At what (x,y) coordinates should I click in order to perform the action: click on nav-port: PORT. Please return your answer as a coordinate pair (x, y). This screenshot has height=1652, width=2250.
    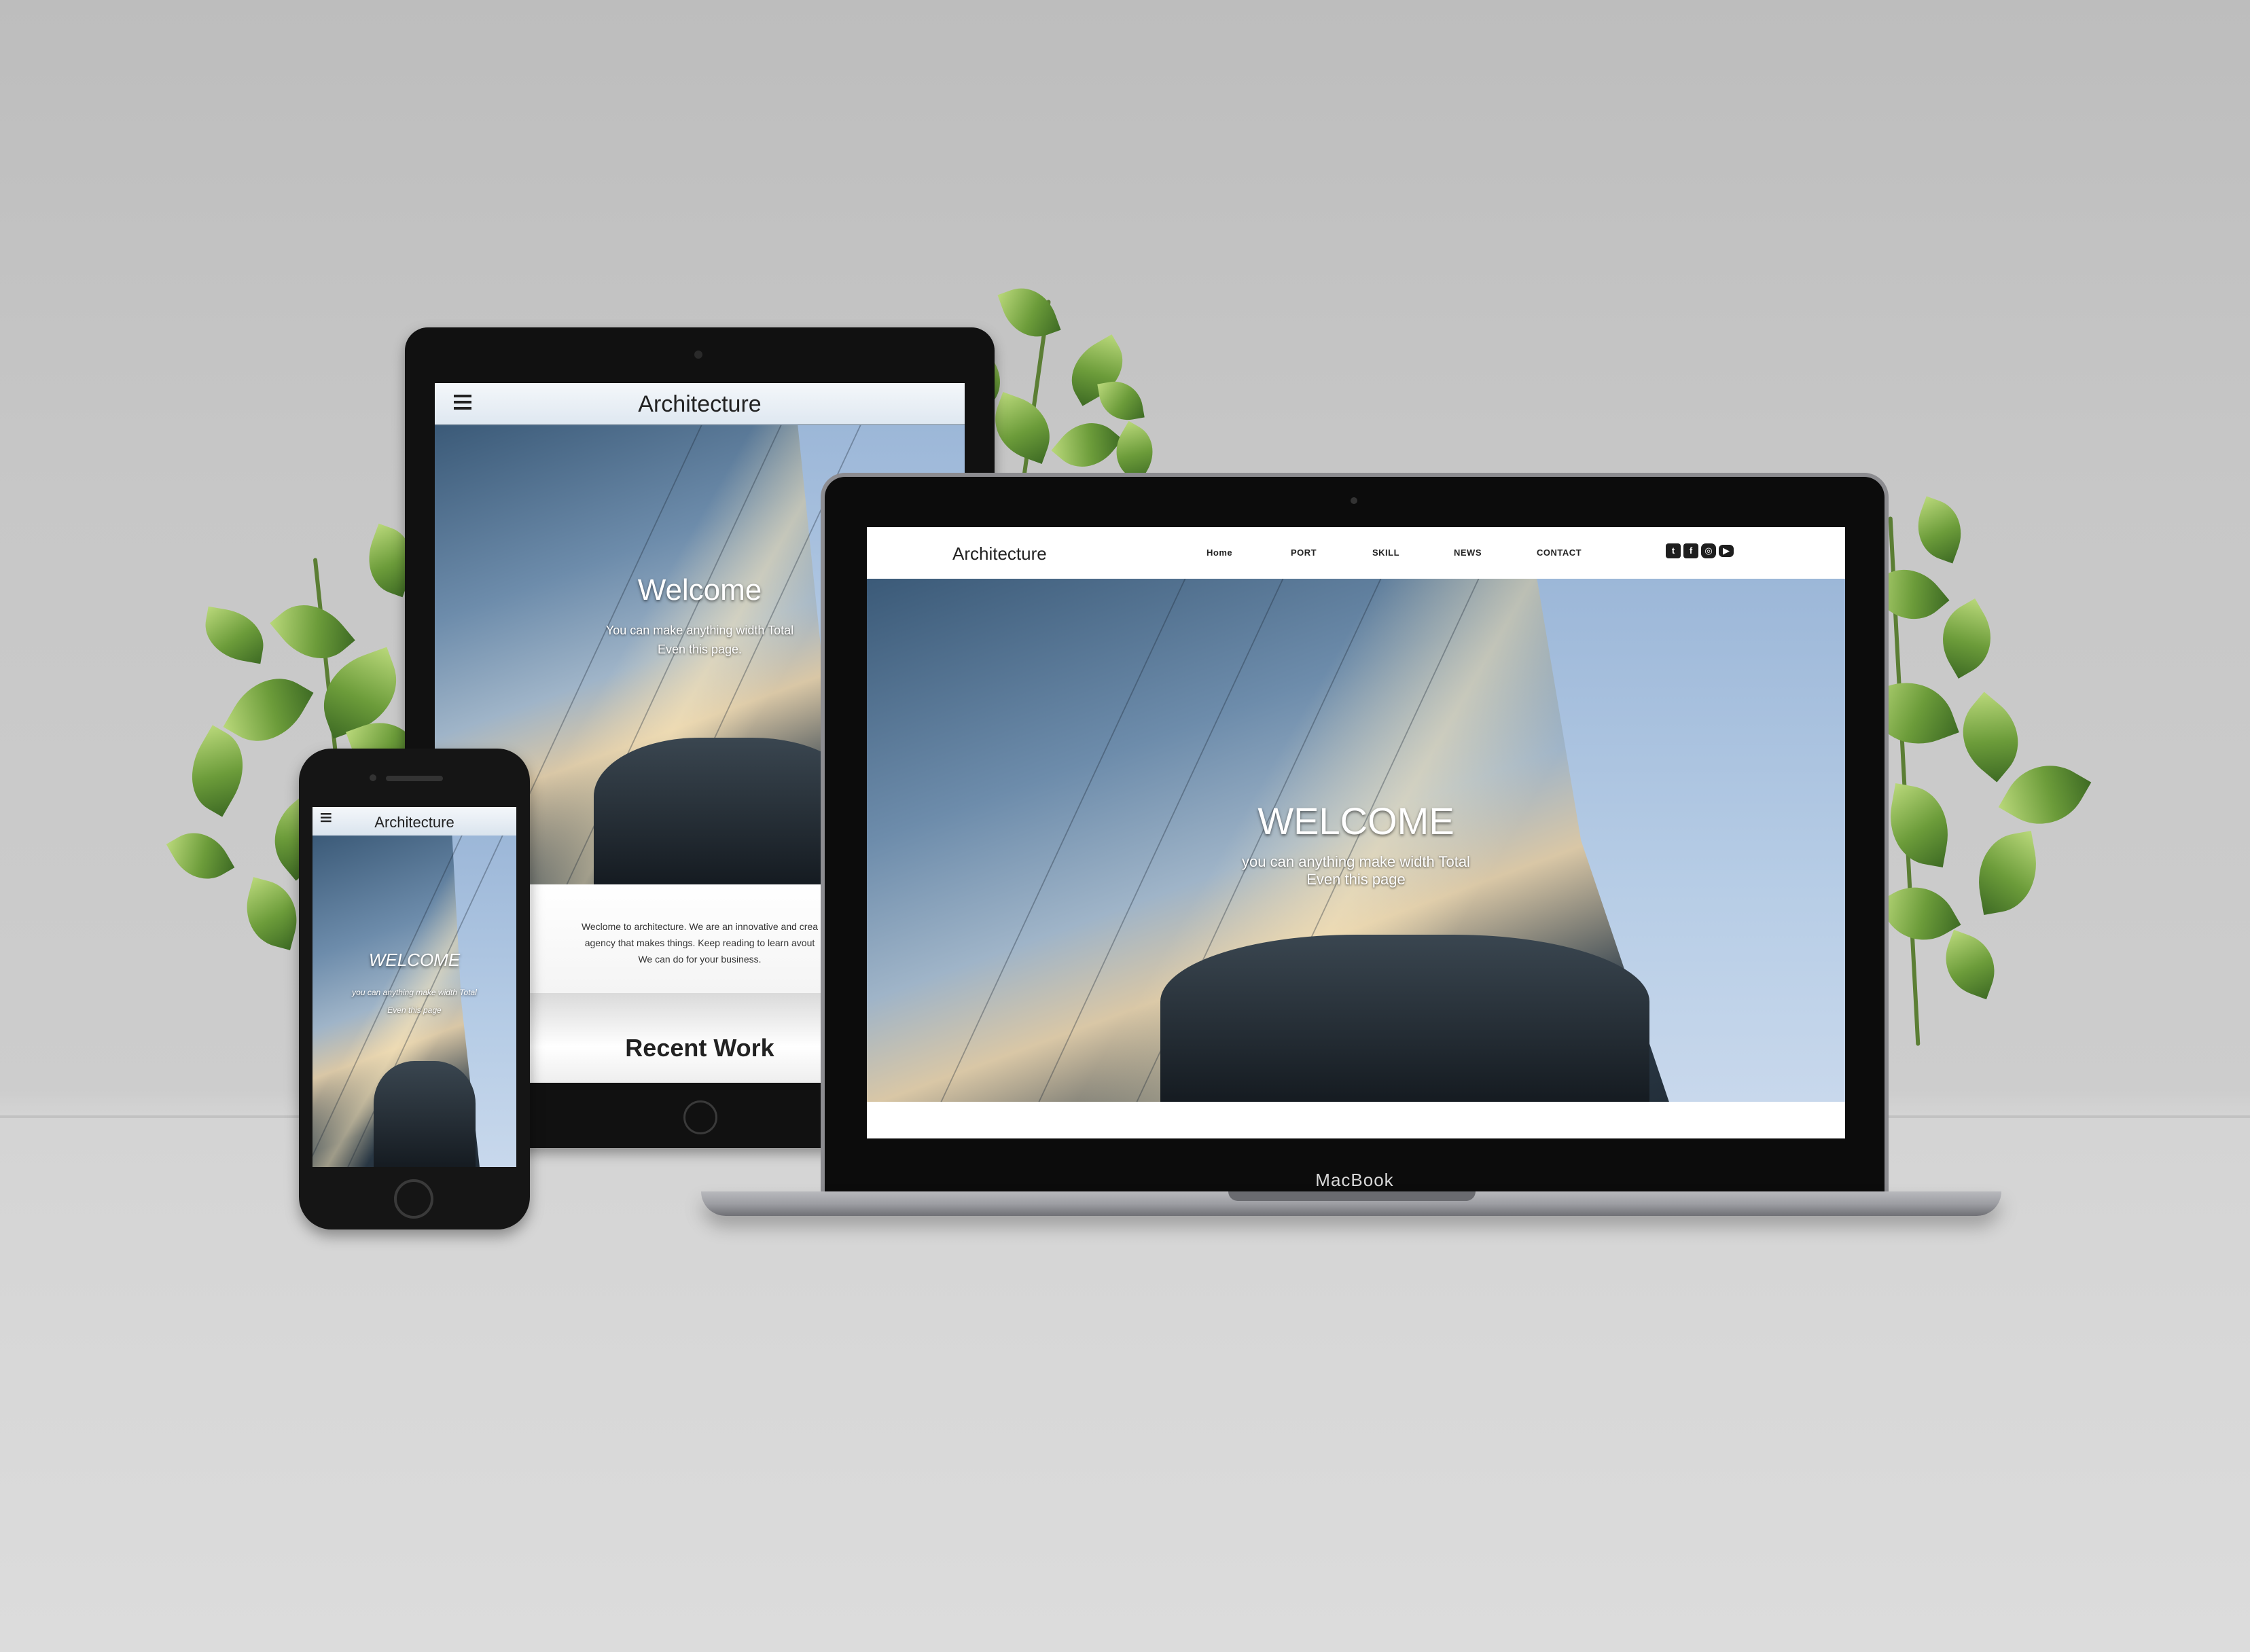
    Looking at the image, I should click on (1304, 552).